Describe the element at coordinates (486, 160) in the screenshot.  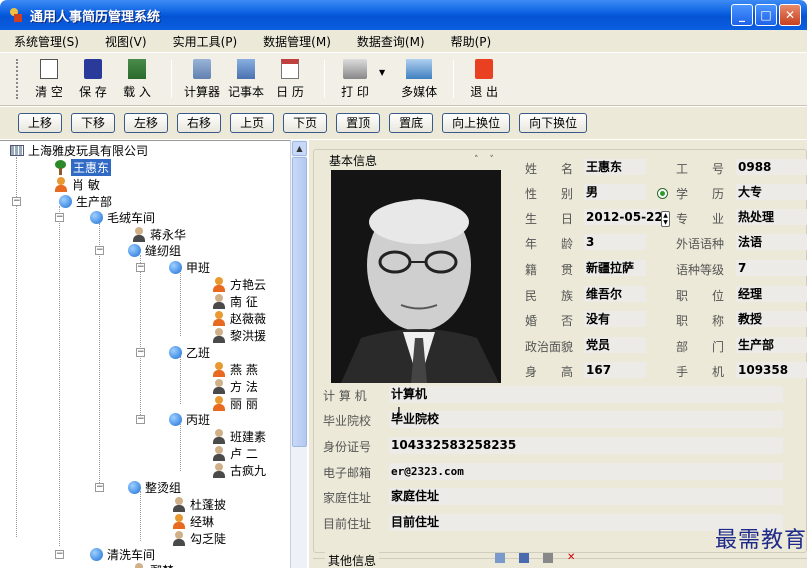
I see `photo-nav-icon: ˄ ˅` at that location.